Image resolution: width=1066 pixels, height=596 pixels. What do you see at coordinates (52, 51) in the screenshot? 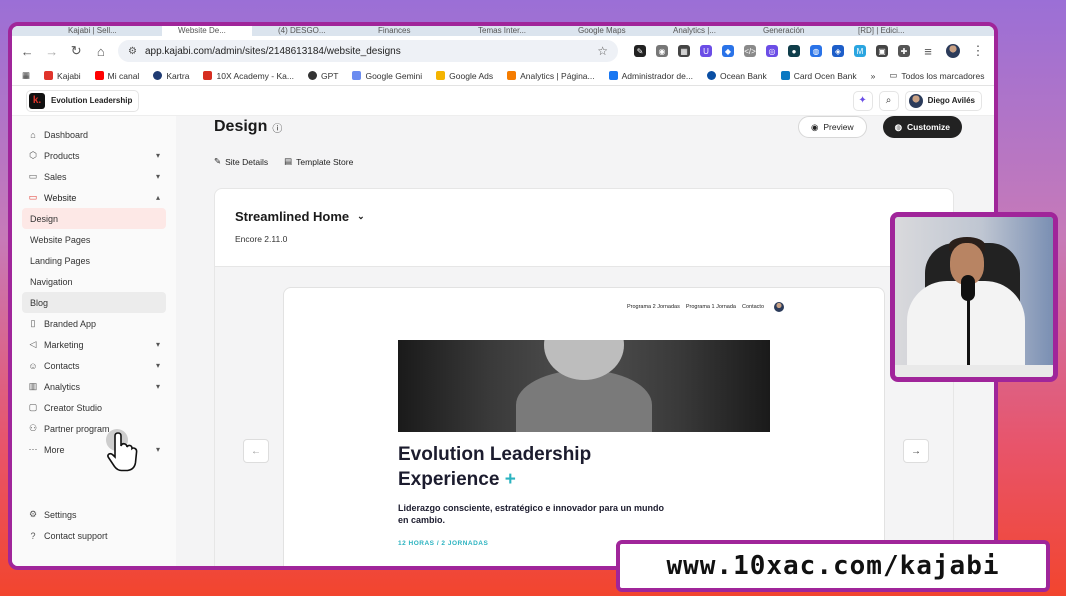
I see `forward-arrow-icon: →` at bounding box center [52, 51].